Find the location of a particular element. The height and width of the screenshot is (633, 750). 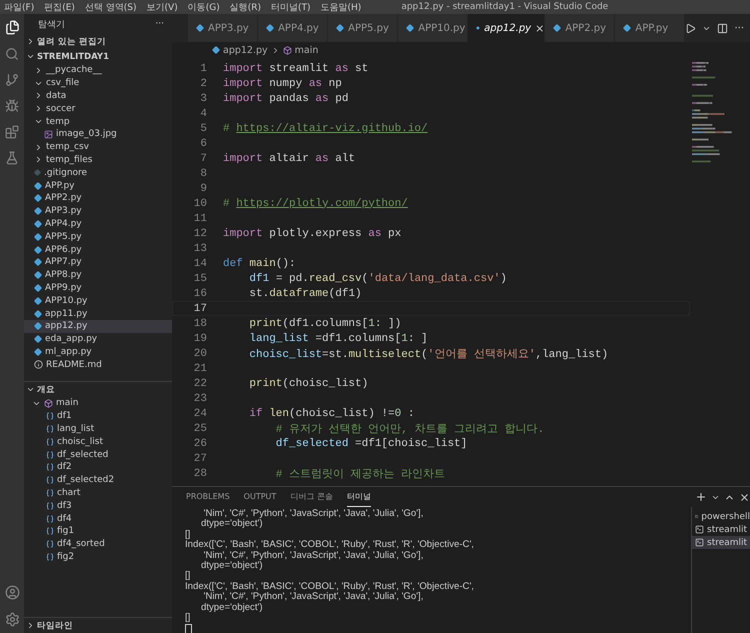

outline-item: fig2 is located at coordinates (98, 557).